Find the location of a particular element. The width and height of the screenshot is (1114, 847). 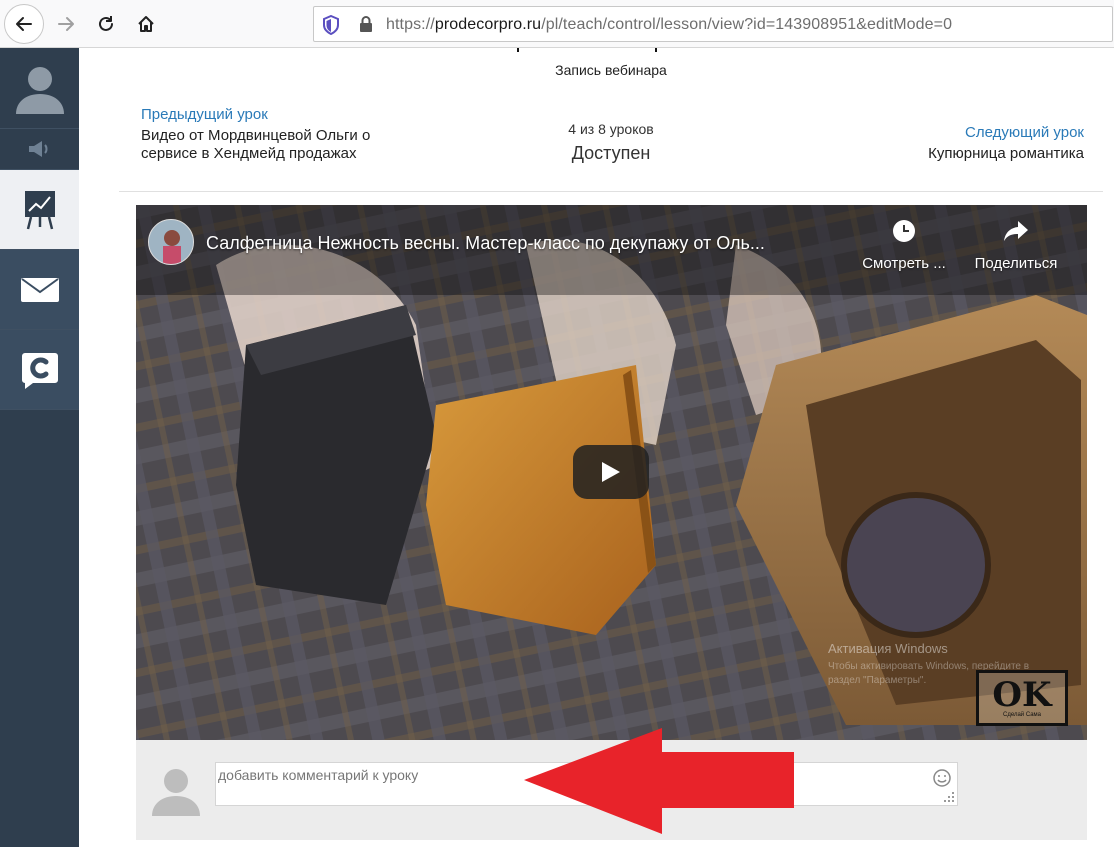

arrow-right-icon is located at coordinates (66, 24).